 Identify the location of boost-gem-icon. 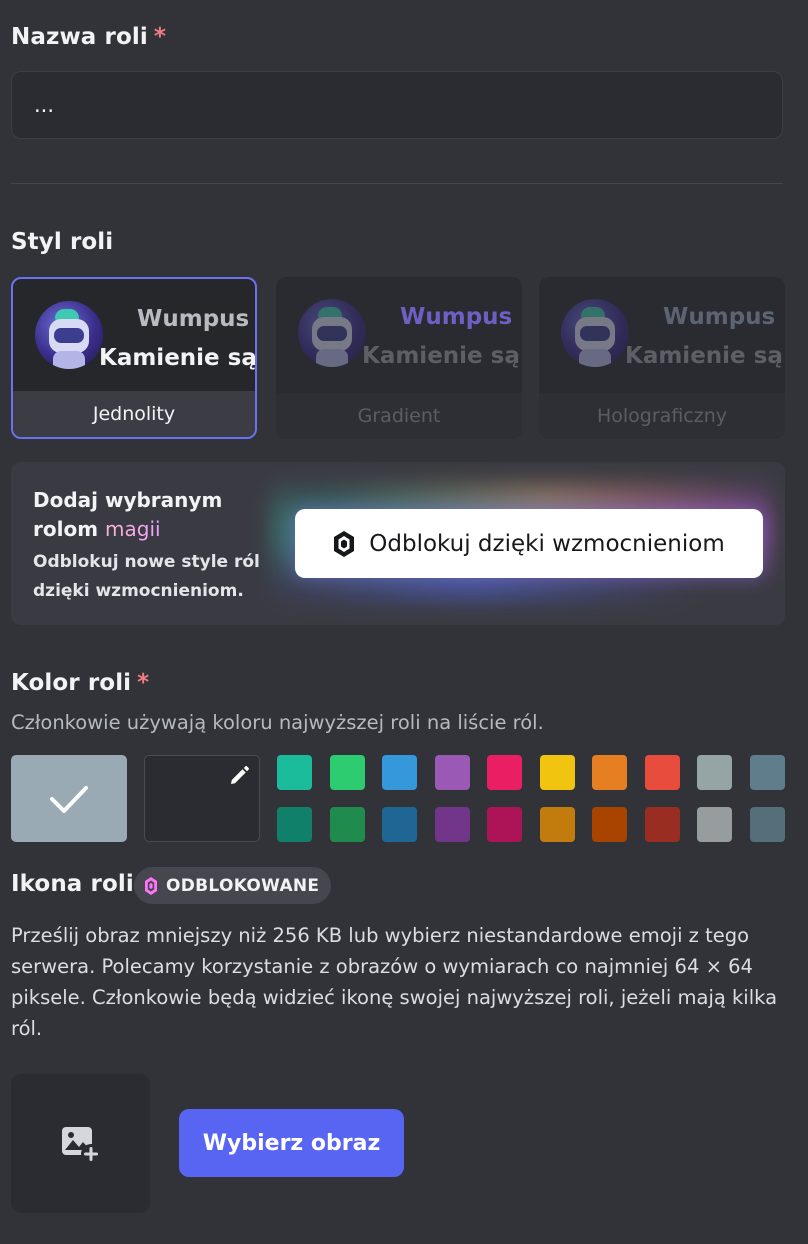
(151, 885).